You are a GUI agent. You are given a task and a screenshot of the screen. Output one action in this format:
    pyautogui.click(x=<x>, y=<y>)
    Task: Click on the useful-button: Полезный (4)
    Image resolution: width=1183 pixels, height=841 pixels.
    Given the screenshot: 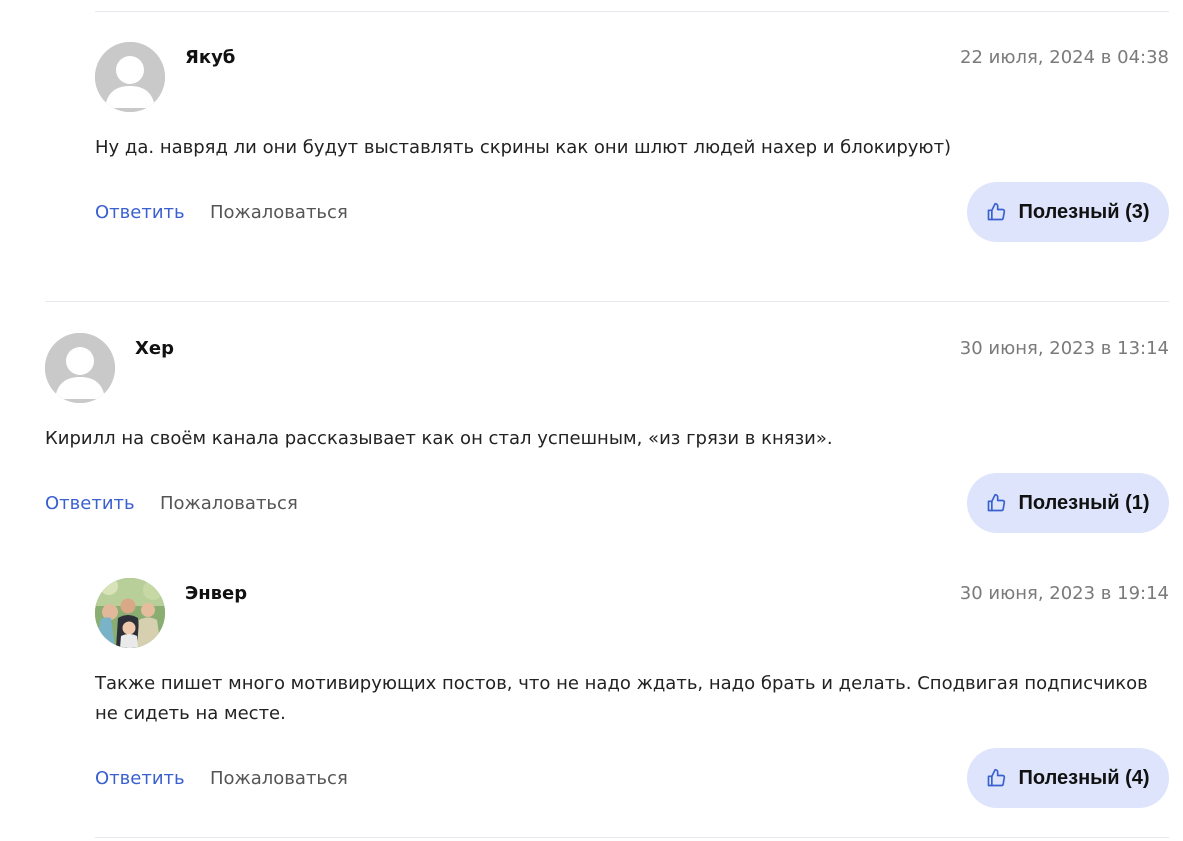 What is the action you would take?
    pyautogui.click(x=1068, y=778)
    